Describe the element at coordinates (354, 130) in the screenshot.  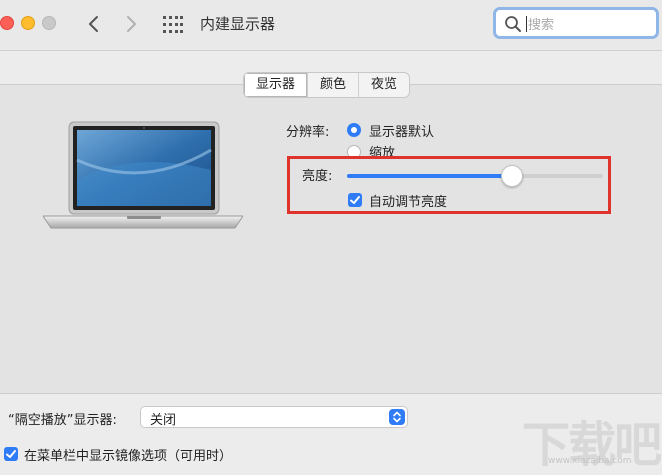
I see `radio-default-resolution` at that location.